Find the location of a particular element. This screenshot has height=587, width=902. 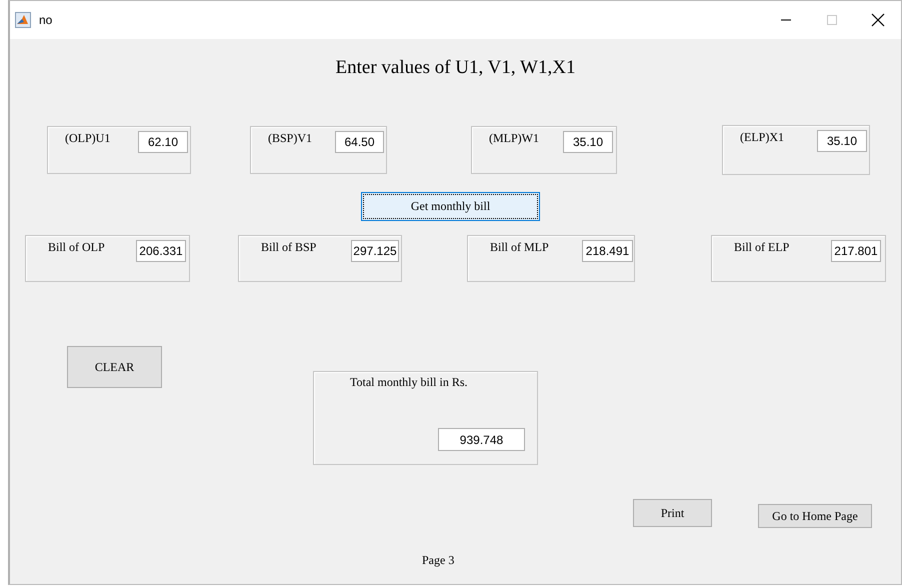

field-label: Bill of BSP is located at coordinates (288, 247).